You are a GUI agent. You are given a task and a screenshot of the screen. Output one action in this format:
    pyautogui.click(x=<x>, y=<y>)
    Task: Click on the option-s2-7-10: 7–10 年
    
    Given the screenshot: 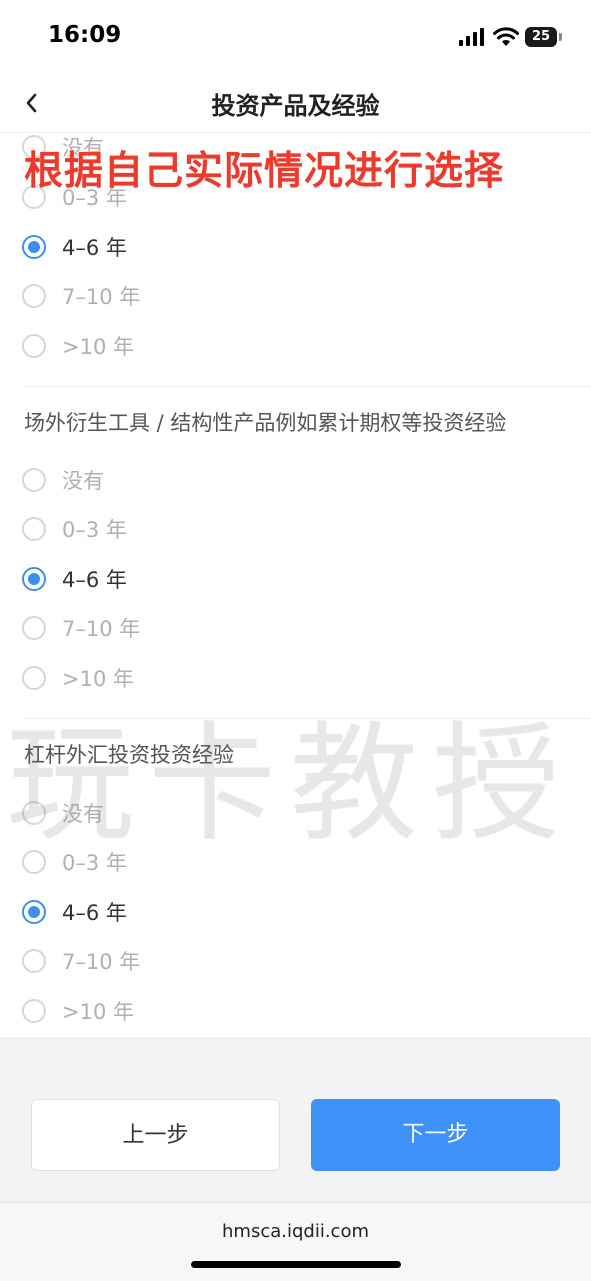 What is the action you would take?
    pyautogui.click(x=81, y=628)
    